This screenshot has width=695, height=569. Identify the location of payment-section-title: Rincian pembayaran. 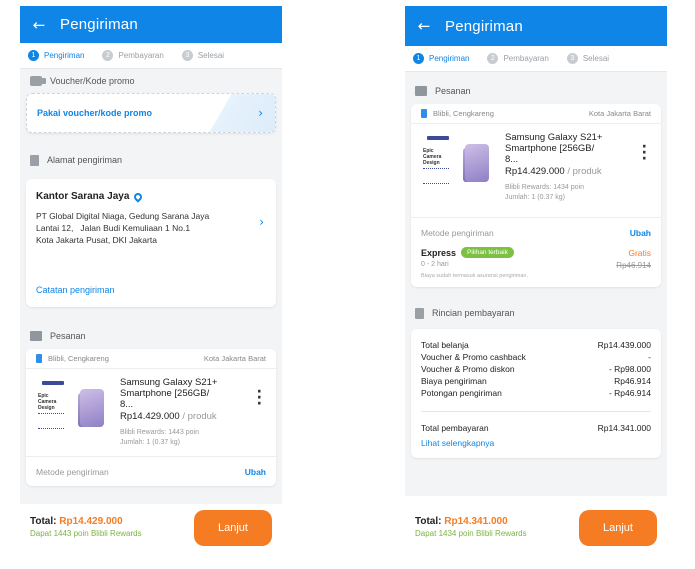
(536, 308).